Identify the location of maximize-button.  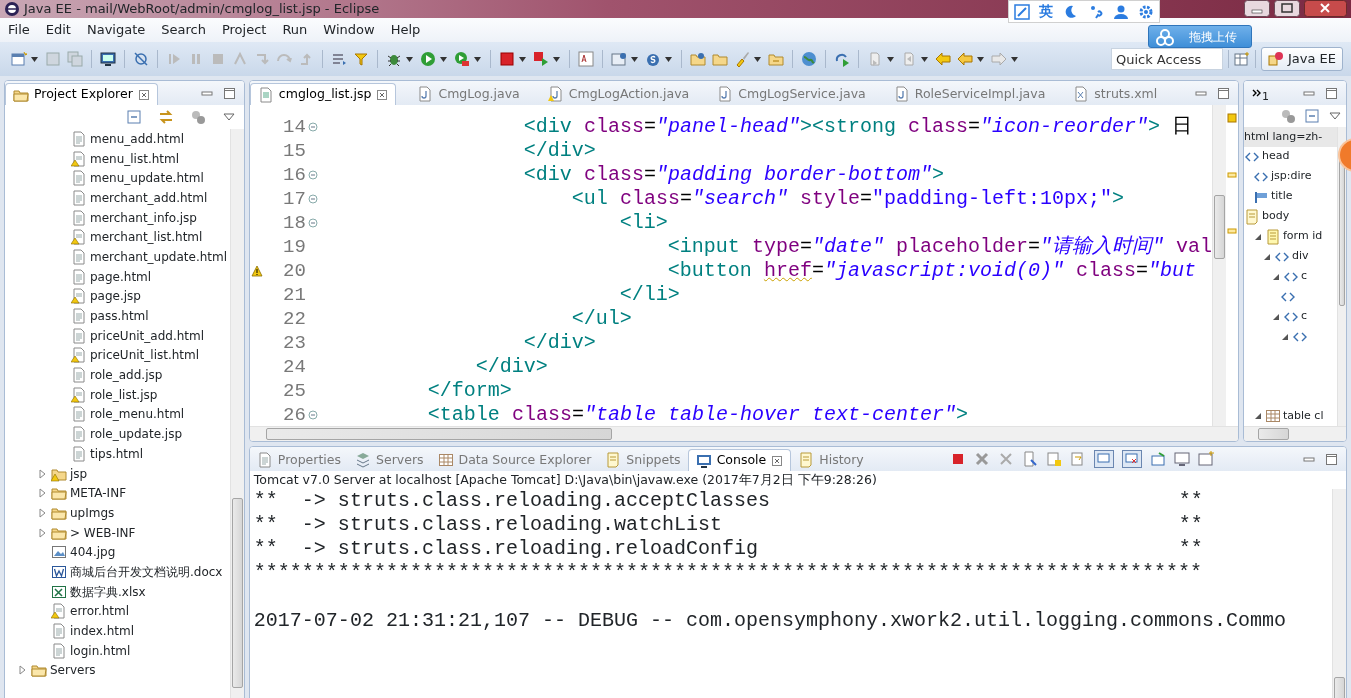
(1287, 8).